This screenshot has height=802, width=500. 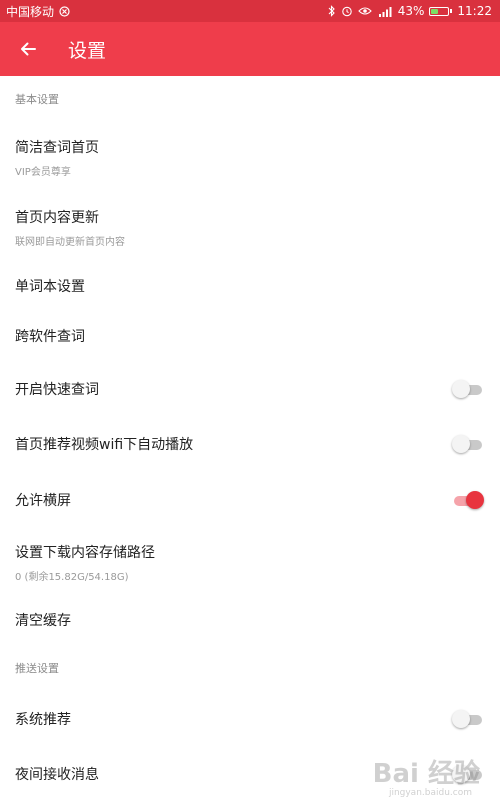 What do you see at coordinates (467, 719) in the screenshot?
I see `system-push-toggle` at bounding box center [467, 719].